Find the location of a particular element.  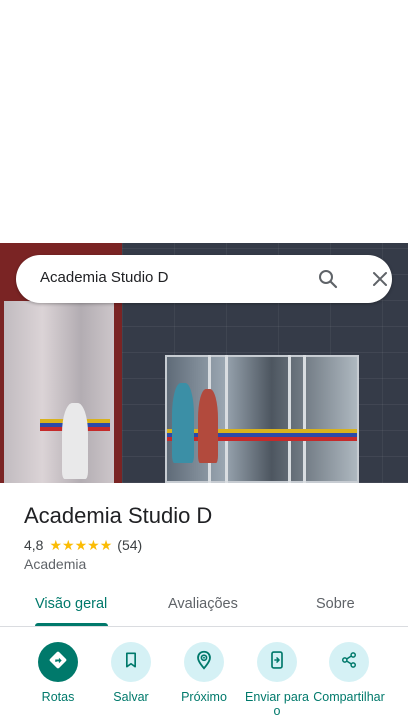

nearby-button: Próximo is located at coordinates (204, 672).